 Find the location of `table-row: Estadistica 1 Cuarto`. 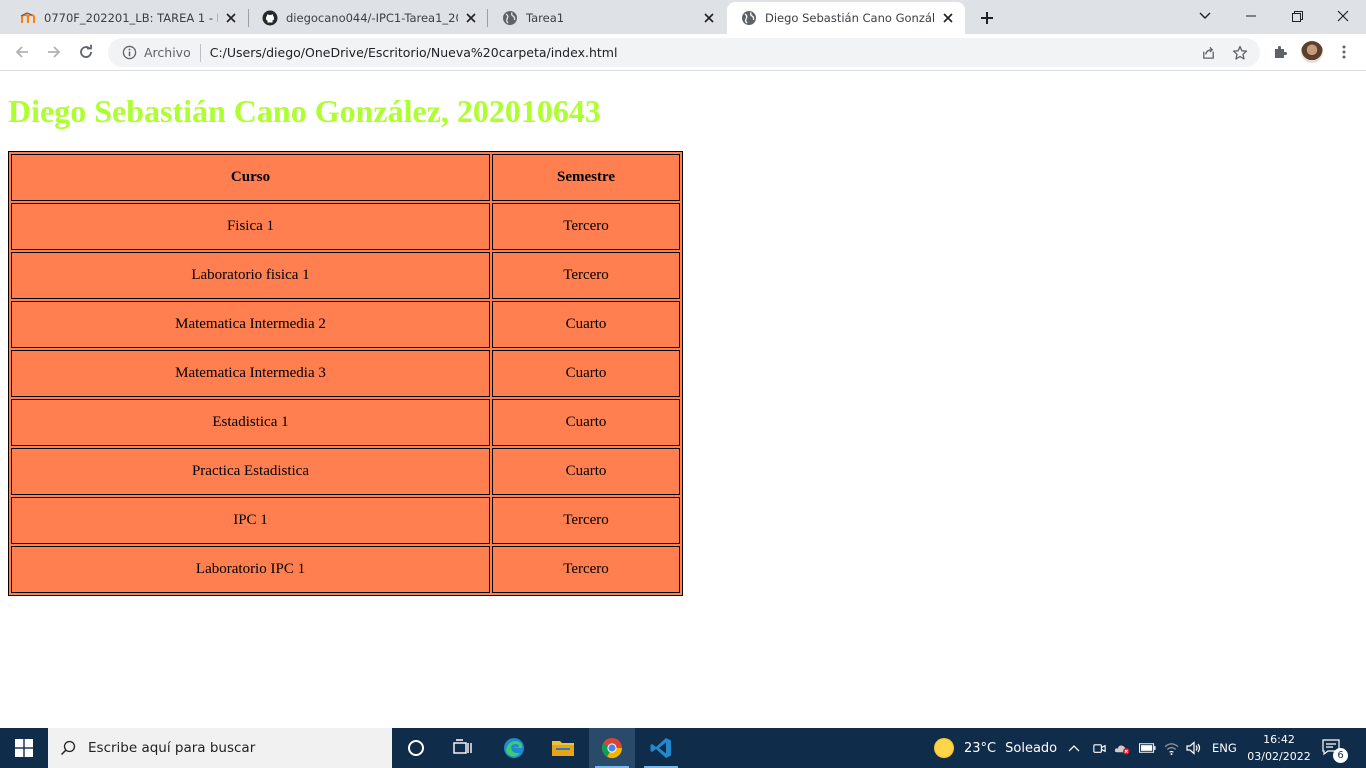

table-row: Estadistica 1 Cuarto is located at coordinates (345, 422).